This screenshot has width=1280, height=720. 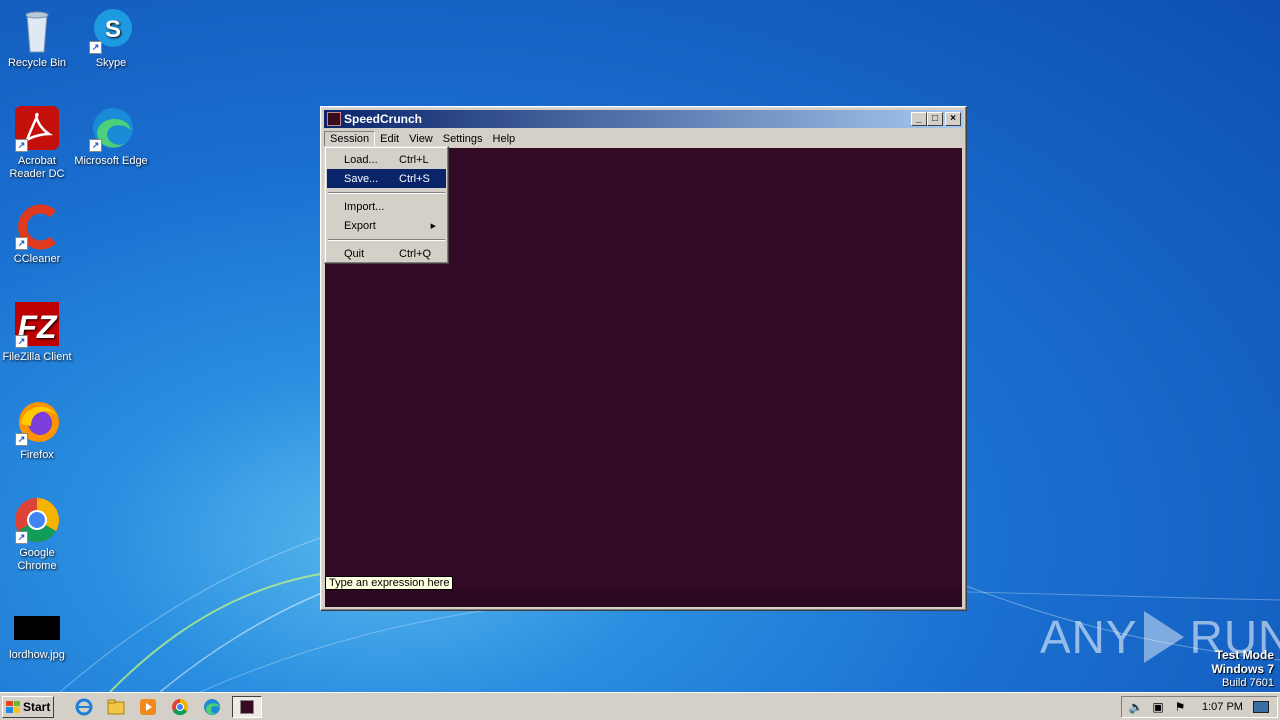 I want to click on desktop-icon-ccleaner: ↗ CCleaner, so click(x=37, y=234).